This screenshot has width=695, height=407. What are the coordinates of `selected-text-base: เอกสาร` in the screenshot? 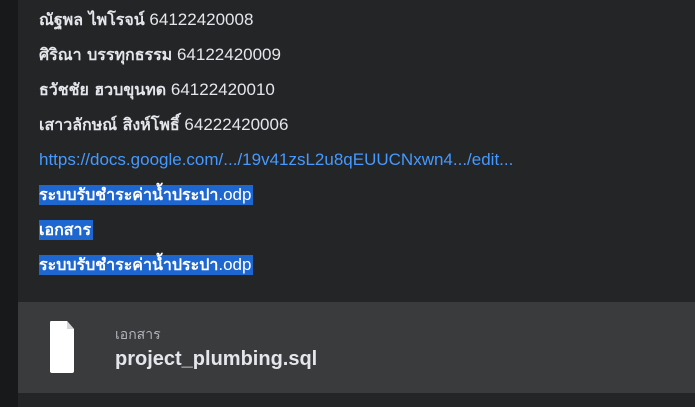 It's located at (65, 229).